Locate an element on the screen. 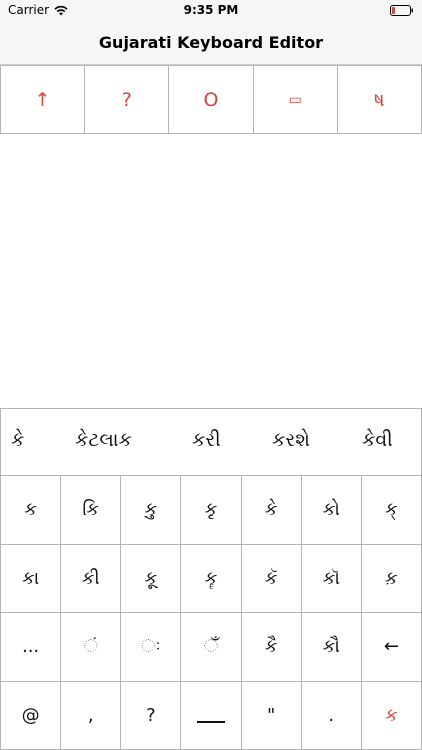 The image size is (422, 750). navigation-bar: Gujarati Keyboard Editor is located at coordinates (211, 43).